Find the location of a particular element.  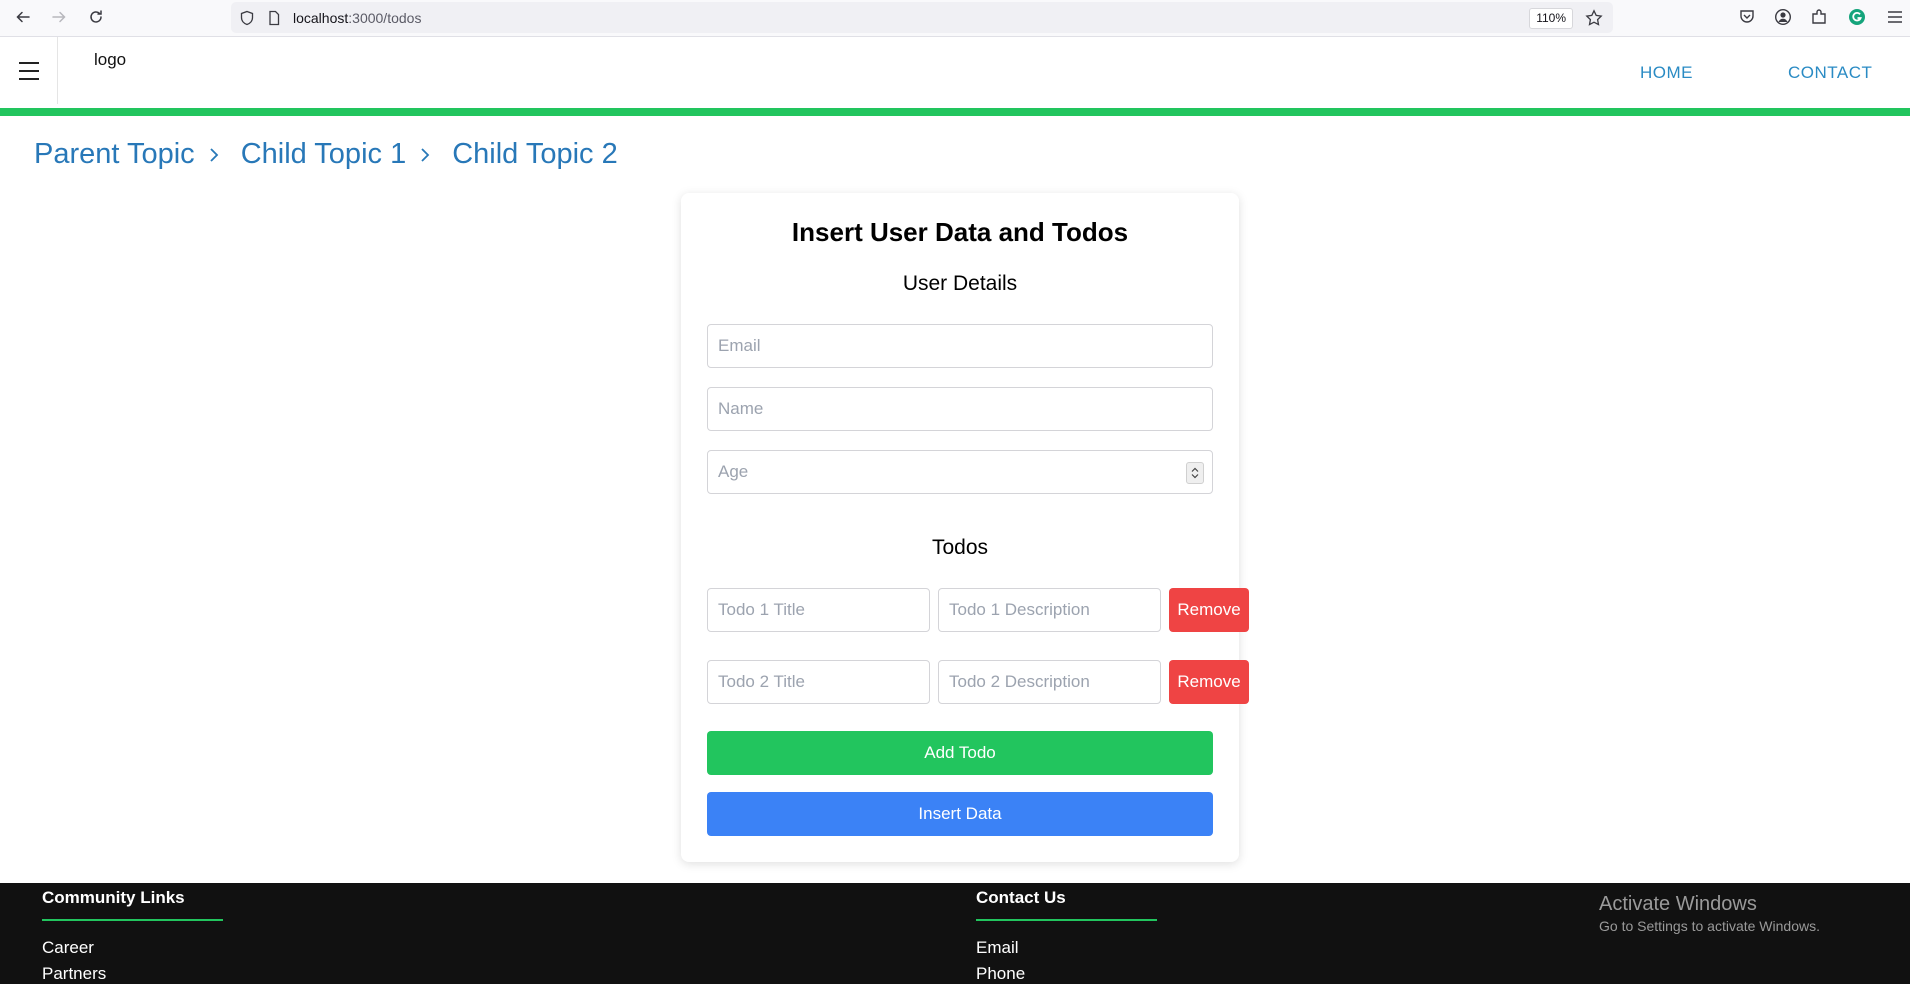

todo-2-title-field is located at coordinates (818, 682).